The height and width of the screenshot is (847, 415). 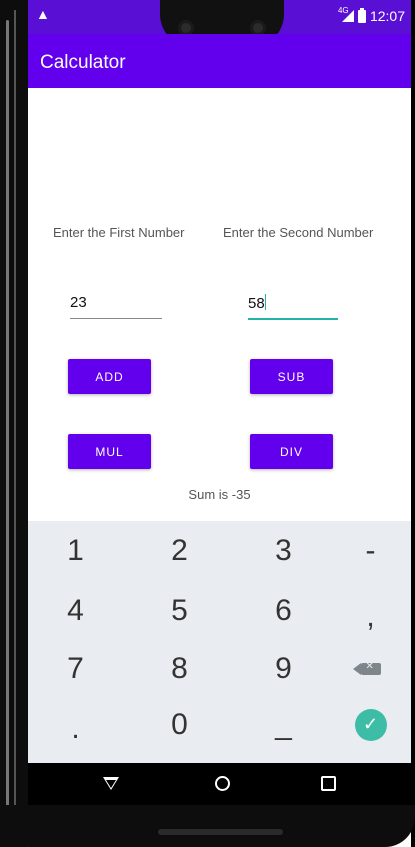 What do you see at coordinates (75, 610) in the screenshot?
I see `key-4: 4` at bounding box center [75, 610].